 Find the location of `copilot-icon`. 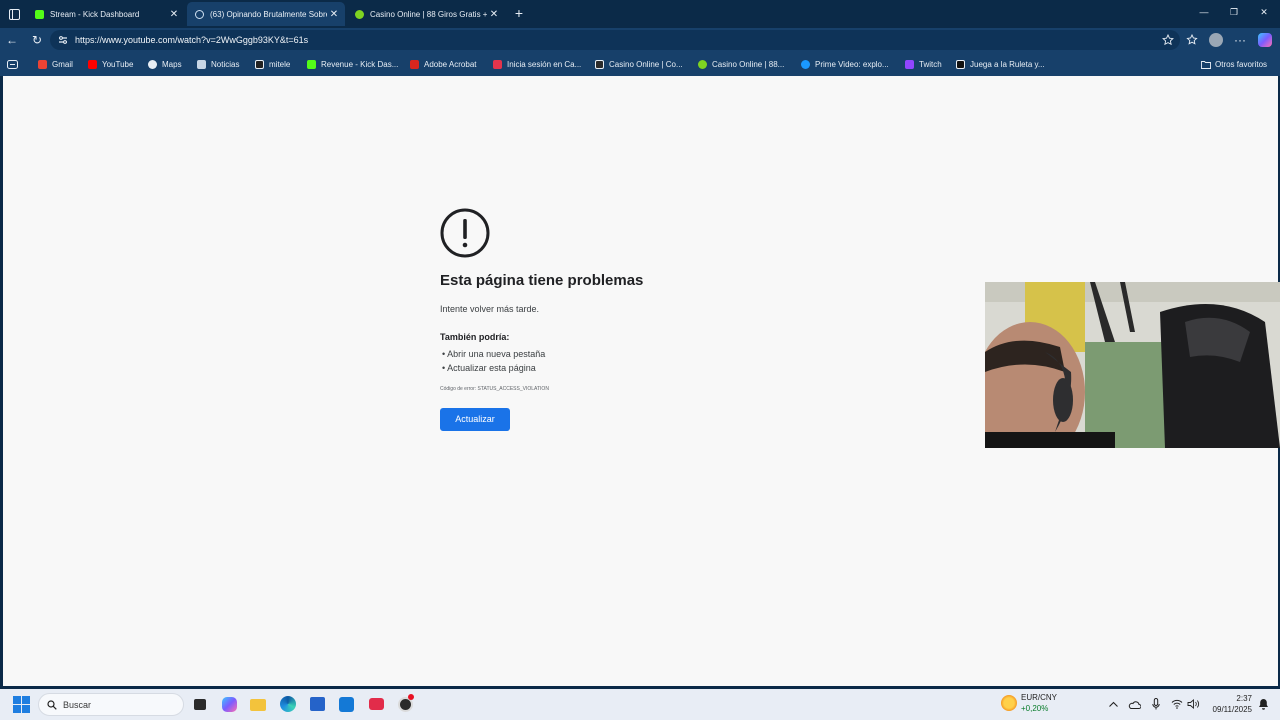

copilot-icon is located at coordinates (1265, 40).